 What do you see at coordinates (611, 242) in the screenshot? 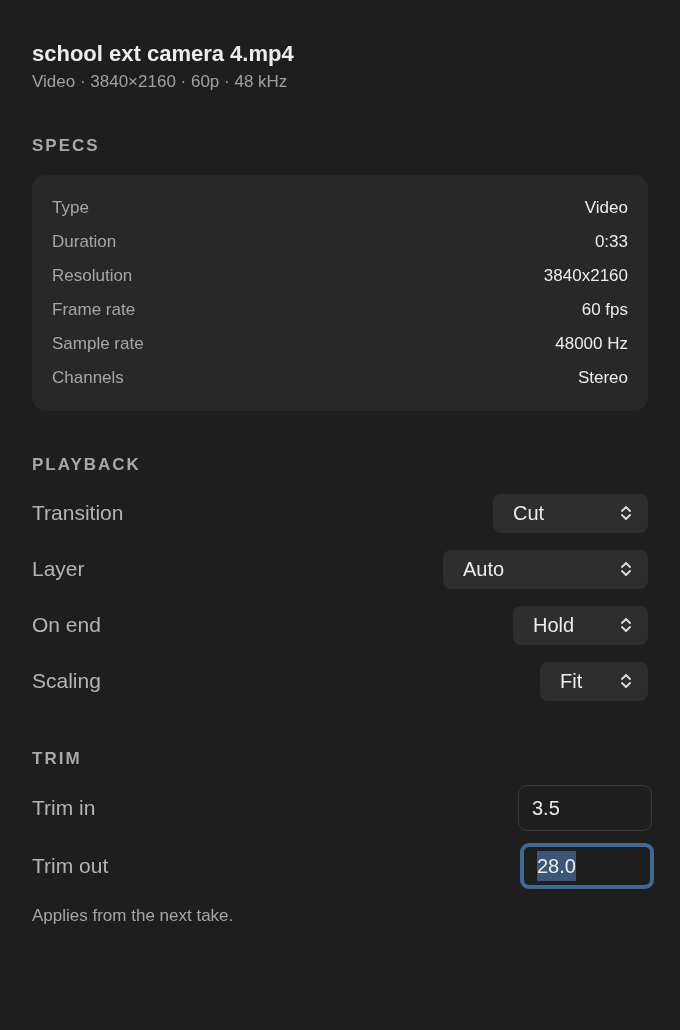
I see `spec-value: 0:33` at bounding box center [611, 242].